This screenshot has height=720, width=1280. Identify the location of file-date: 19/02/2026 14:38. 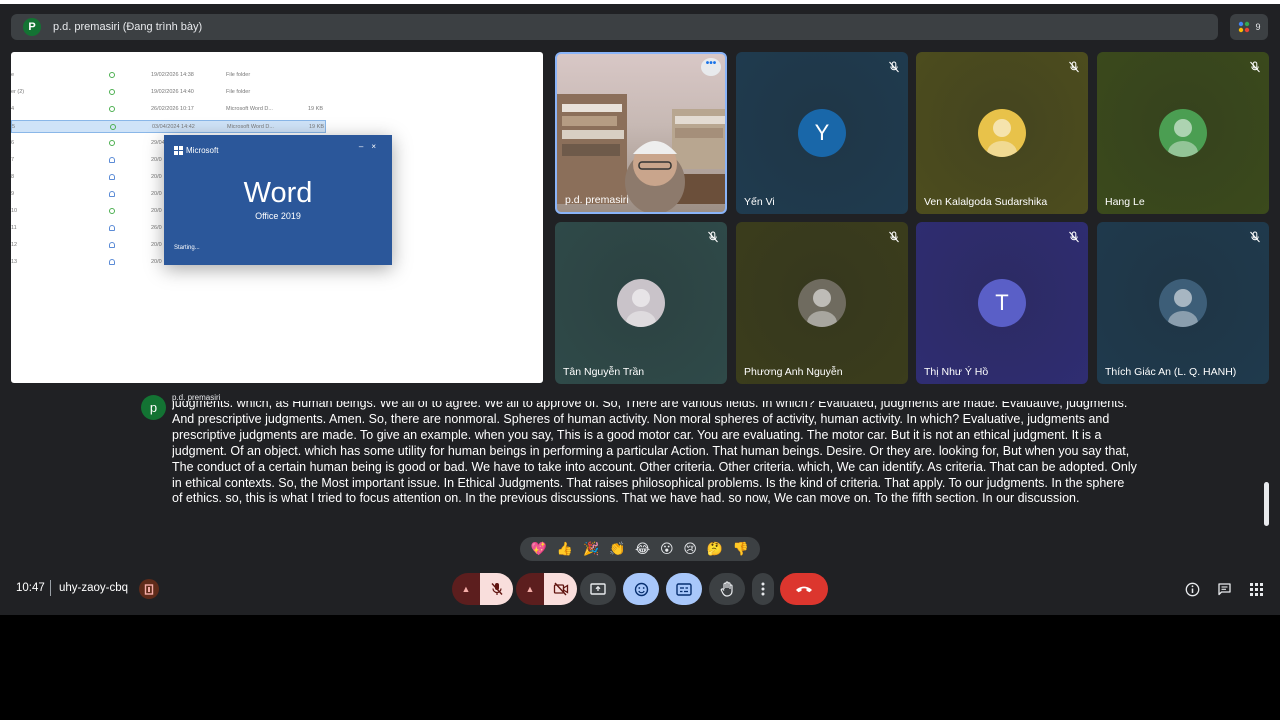
(172, 75).